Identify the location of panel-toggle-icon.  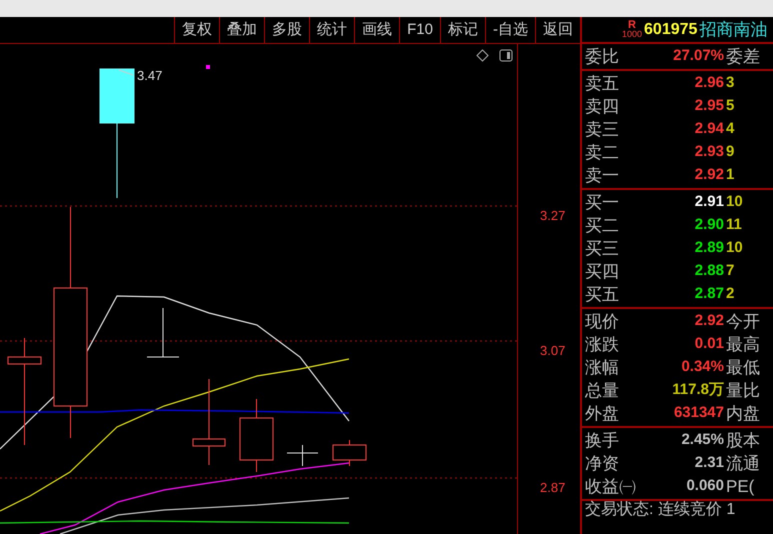
(506, 55).